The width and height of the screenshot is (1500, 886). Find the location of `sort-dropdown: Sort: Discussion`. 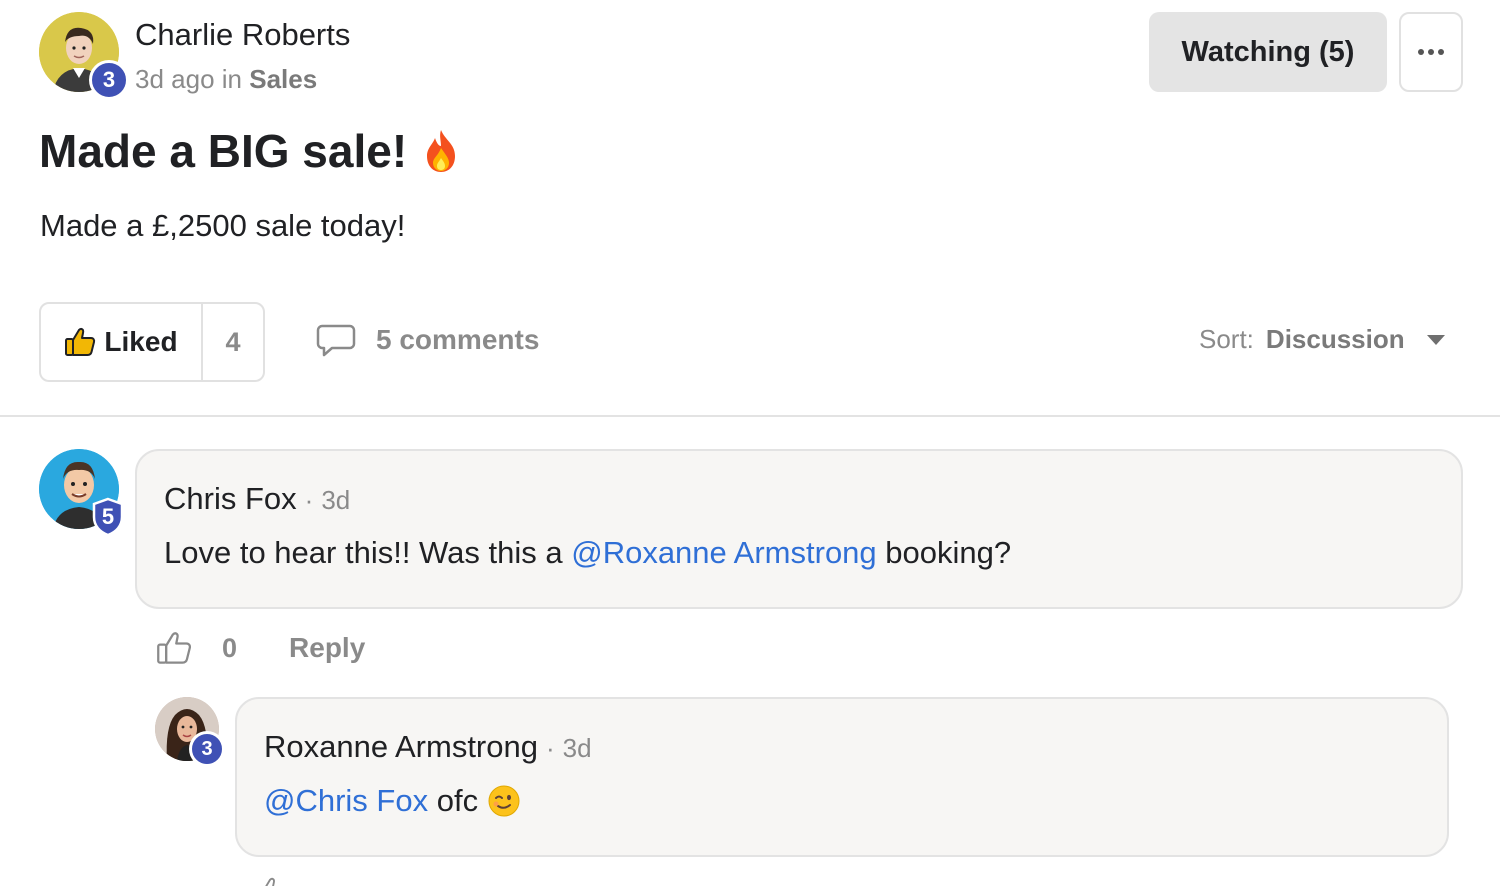

sort-dropdown: Sort: Discussion is located at coordinates (1322, 339).